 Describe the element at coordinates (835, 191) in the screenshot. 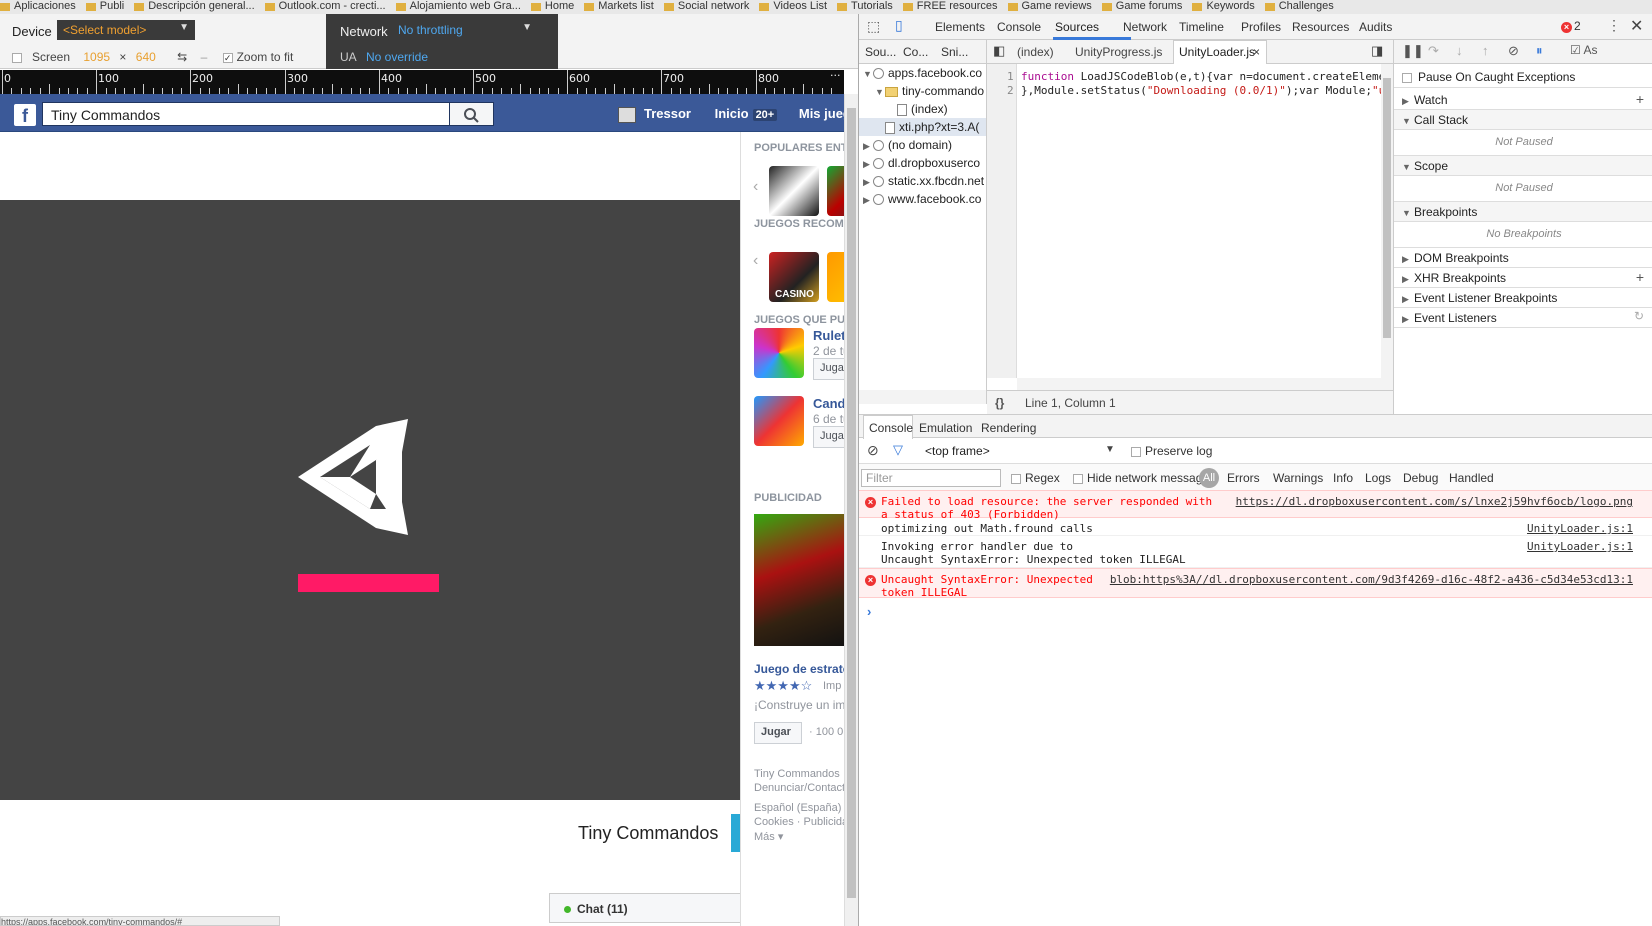

I see `game-thumb-popular` at that location.